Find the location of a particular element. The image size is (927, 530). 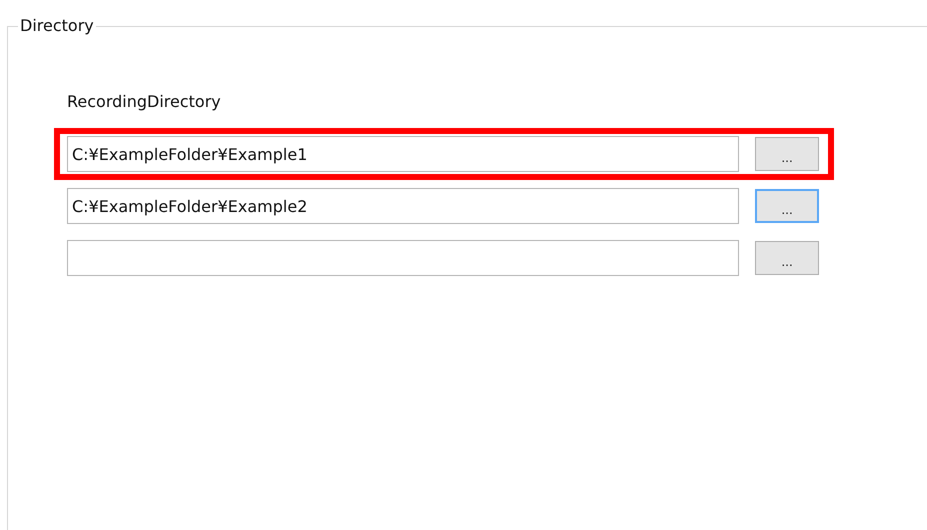

field-label: RecordingDirectory is located at coordinates (144, 102).